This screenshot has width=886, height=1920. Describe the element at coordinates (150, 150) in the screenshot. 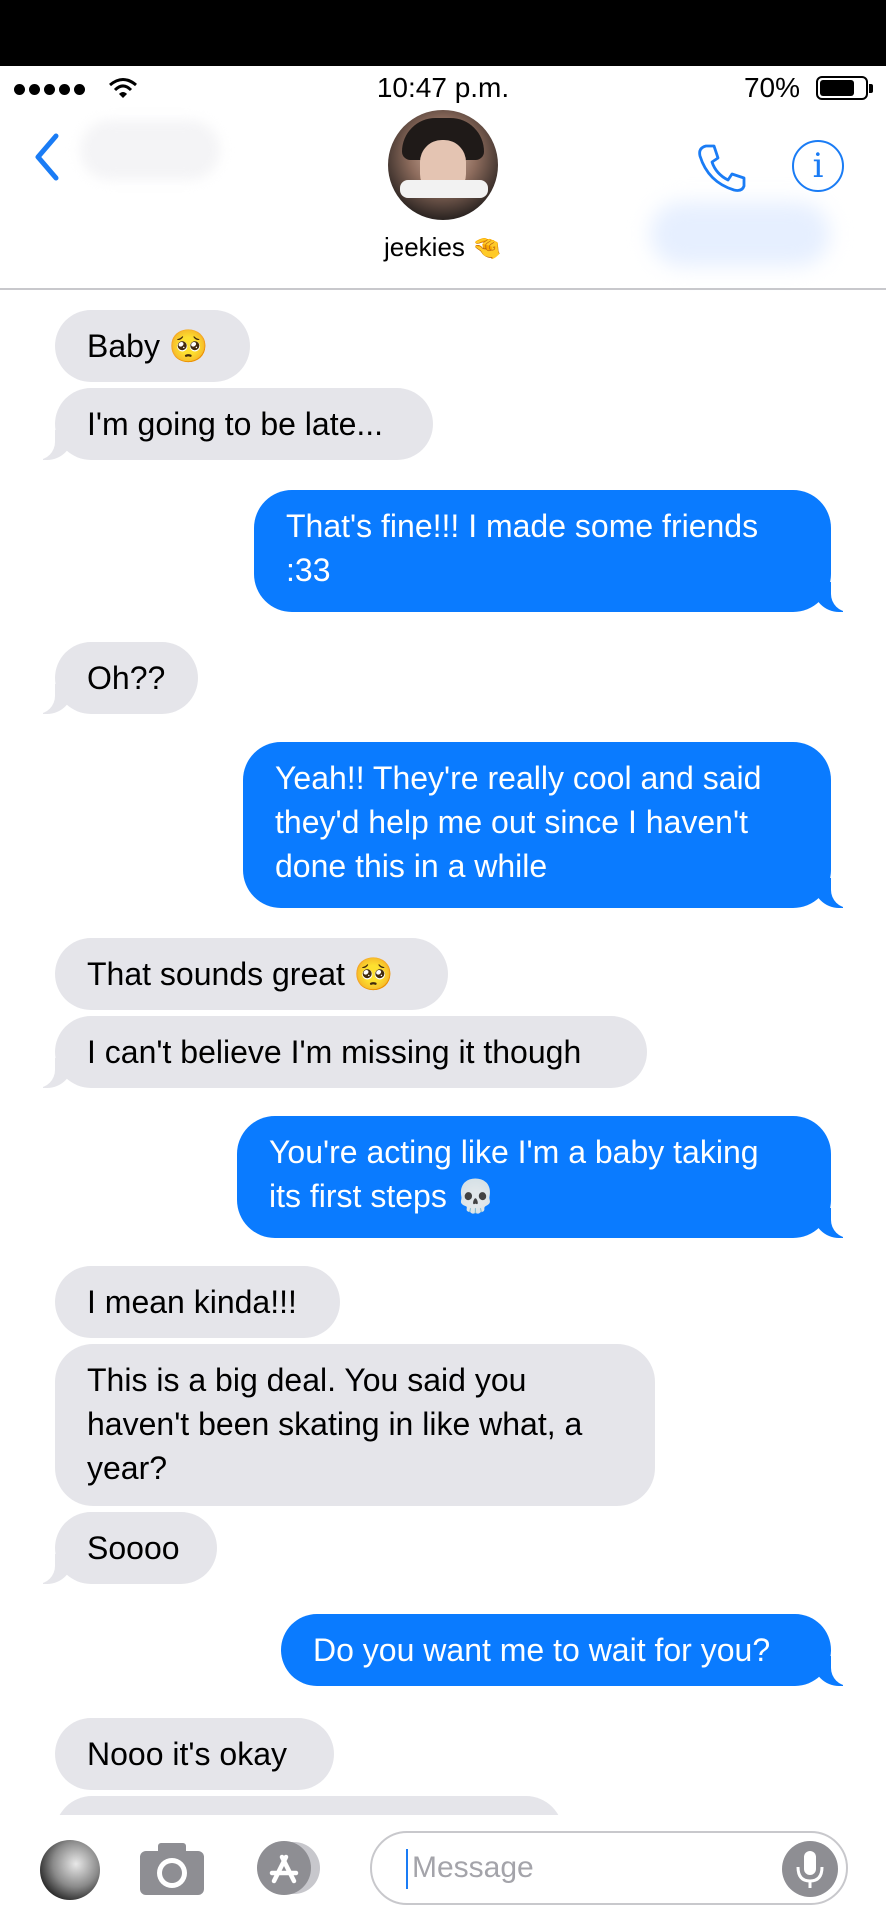

I see `blurred-region` at that location.